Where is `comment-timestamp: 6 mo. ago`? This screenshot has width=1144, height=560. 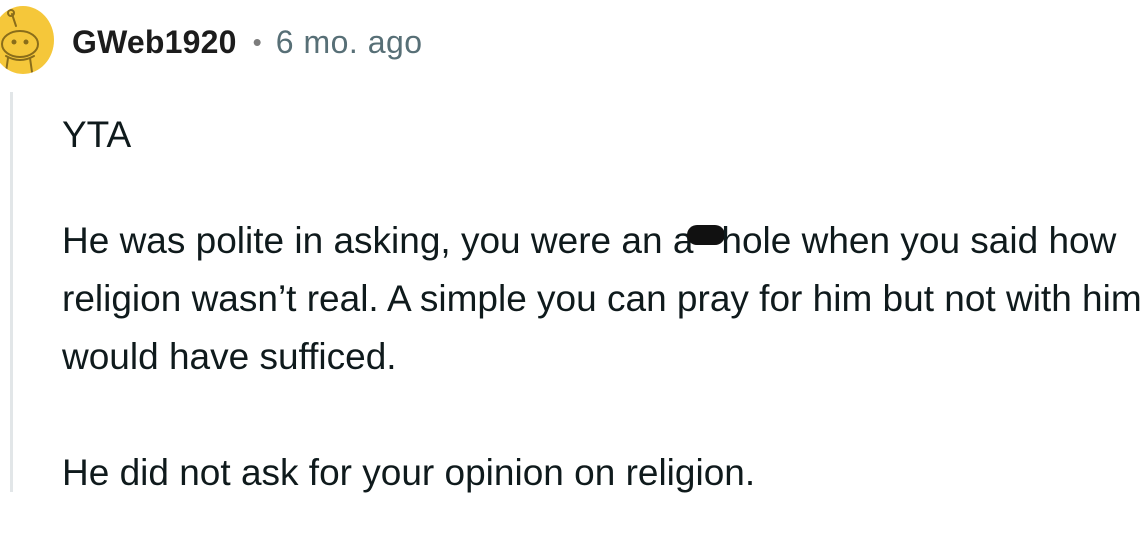
comment-timestamp: 6 mo. ago is located at coordinates (349, 42).